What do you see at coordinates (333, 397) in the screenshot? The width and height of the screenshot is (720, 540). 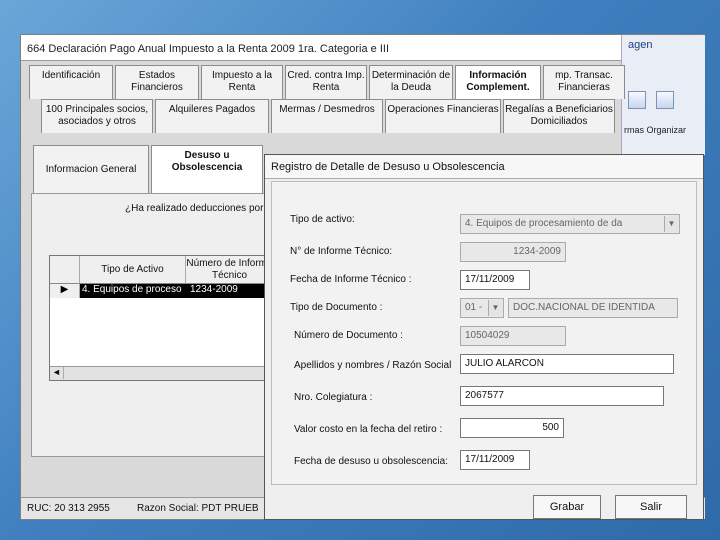 I see `colegiatura-label: Nro. Colegiatura :` at bounding box center [333, 397].